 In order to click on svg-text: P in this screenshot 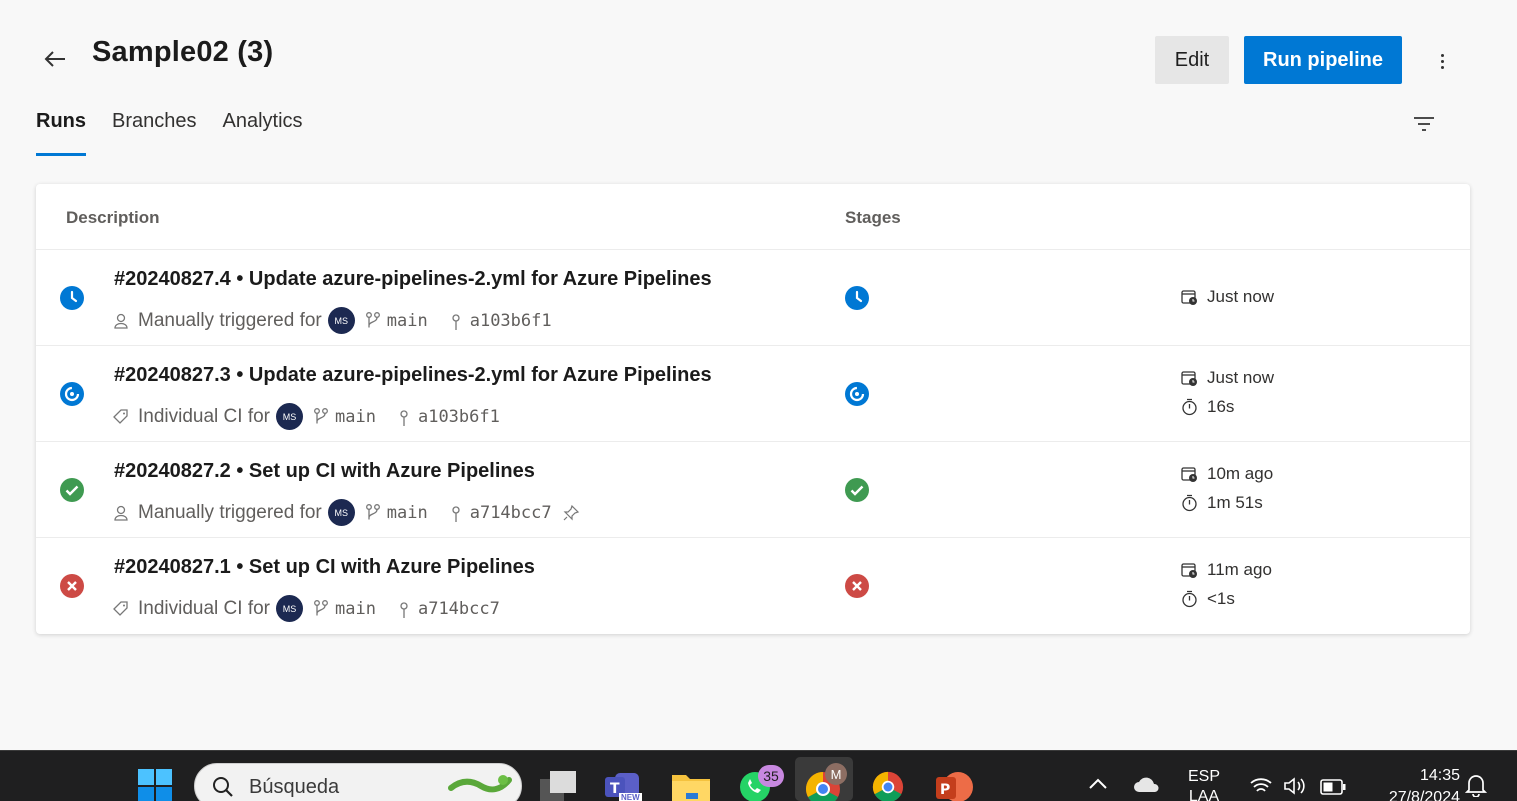, I will do `click(945, 790)`.